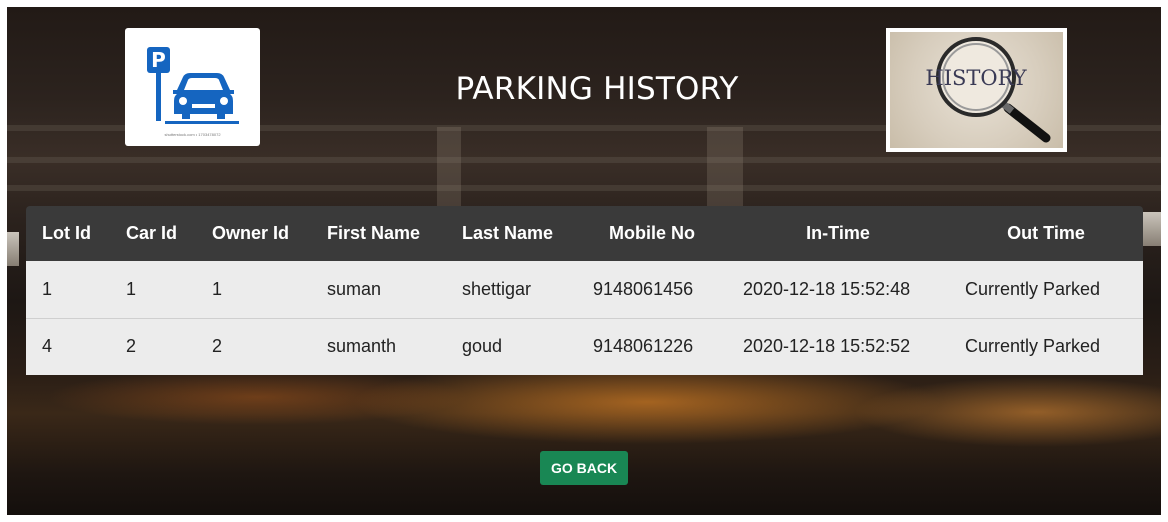 Image resolution: width=1168 pixels, height=522 pixels. Describe the element at coordinates (152, 233) in the screenshot. I see `column-header-car-id: Car Id` at that location.